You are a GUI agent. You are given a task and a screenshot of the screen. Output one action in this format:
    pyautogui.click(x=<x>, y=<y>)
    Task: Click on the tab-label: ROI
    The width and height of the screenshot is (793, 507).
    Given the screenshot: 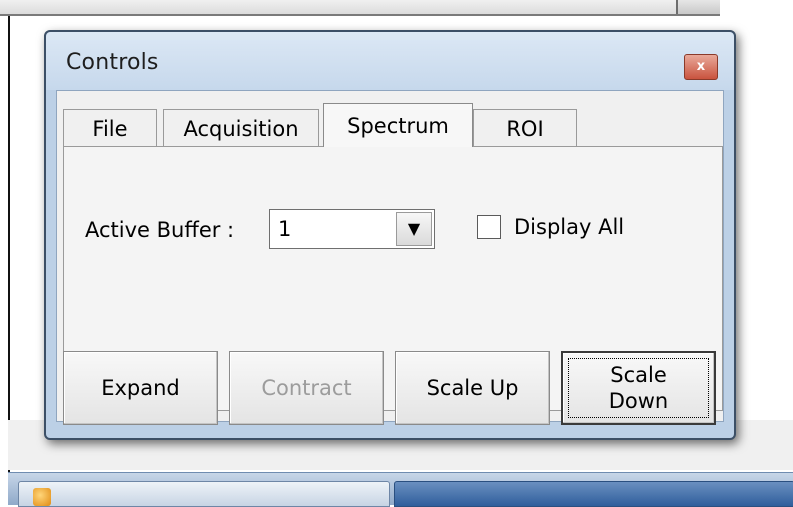 What is the action you would take?
    pyautogui.click(x=525, y=129)
    